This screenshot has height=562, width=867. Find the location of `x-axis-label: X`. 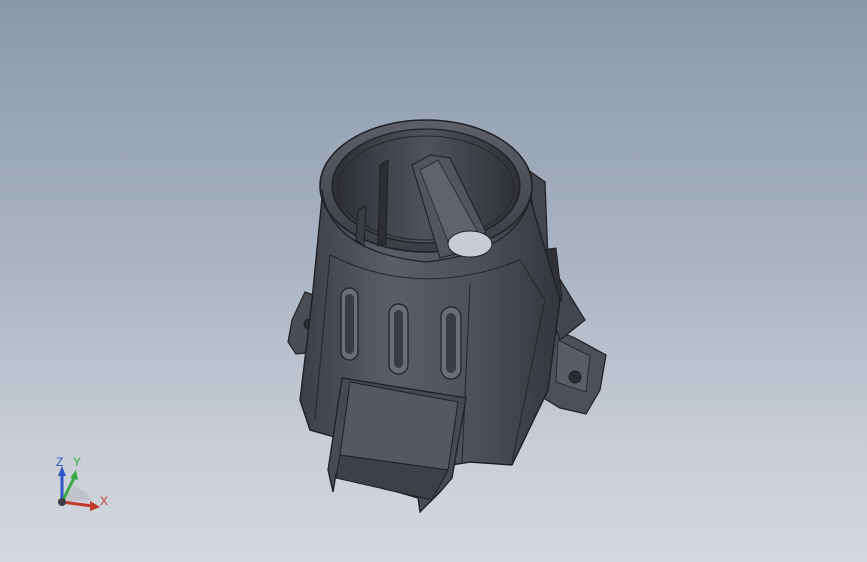

x-axis-label: X is located at coordinates (104, 501).